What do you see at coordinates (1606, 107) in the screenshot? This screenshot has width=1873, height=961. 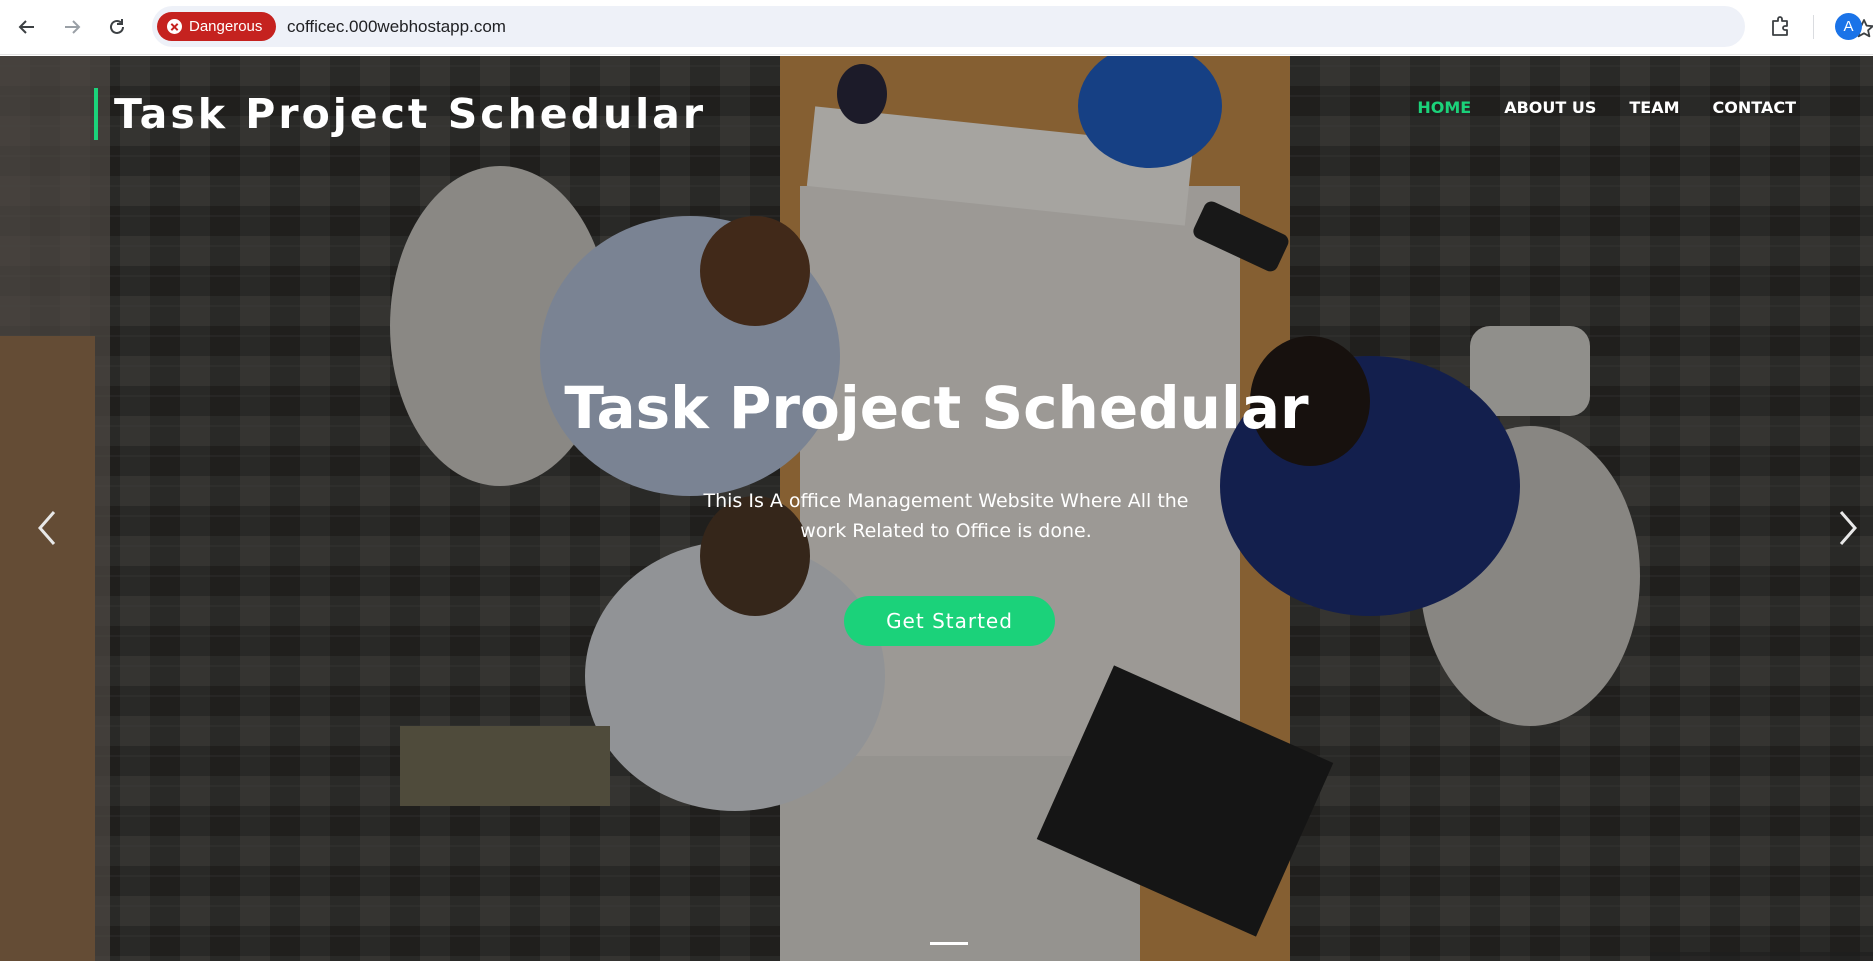 I see `main-navigation: HOME ABOUT US TEAM CONTACT` at bounding box center [1606, 107].